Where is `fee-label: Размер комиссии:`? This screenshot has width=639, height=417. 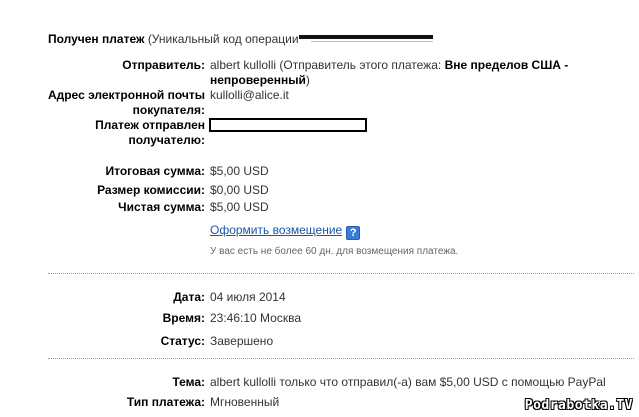 fee-label: Размер комиссии: is located at coordinates (151, 190).